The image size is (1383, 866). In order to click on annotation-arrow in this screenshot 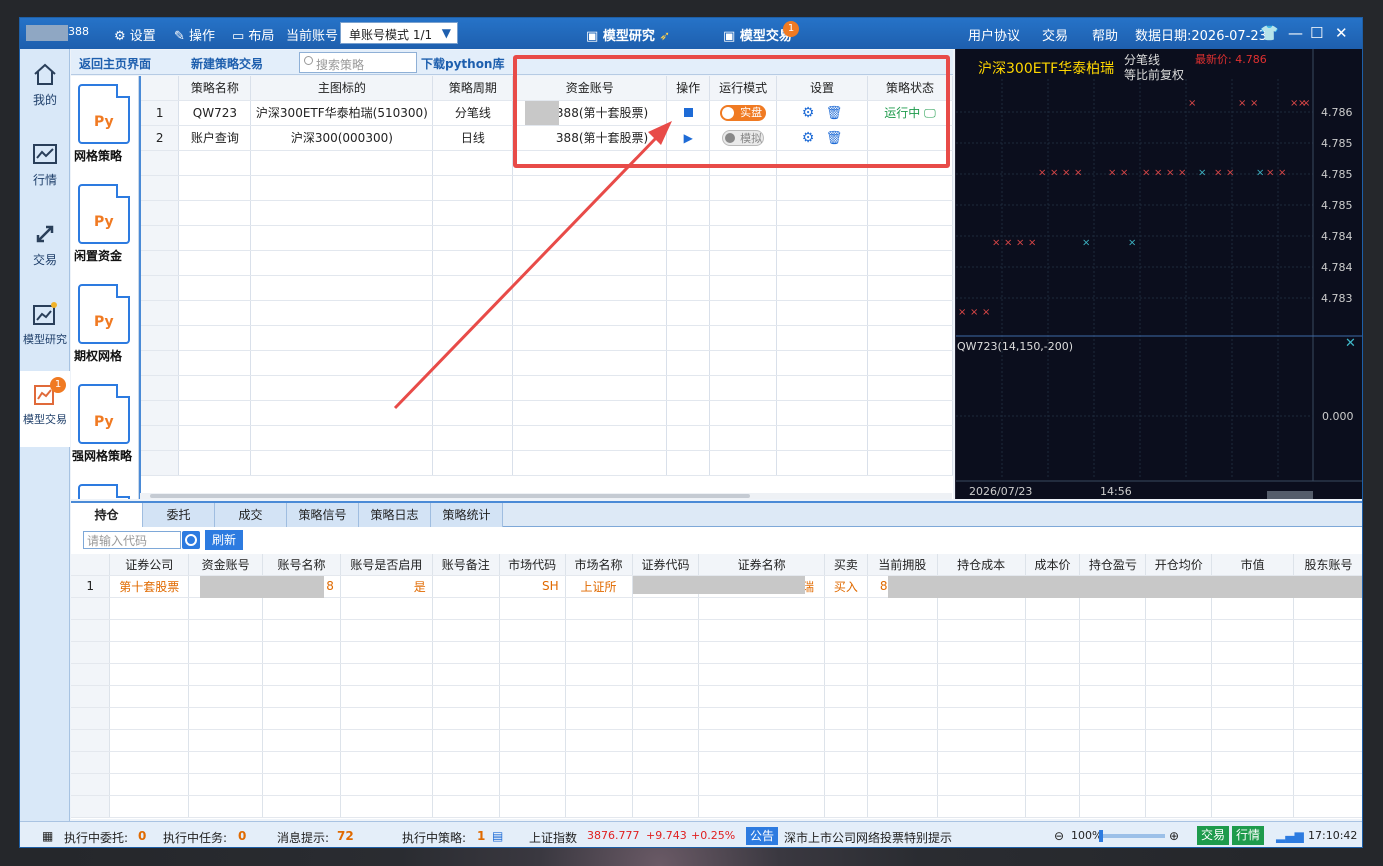, I will do `click(532, 265)`.